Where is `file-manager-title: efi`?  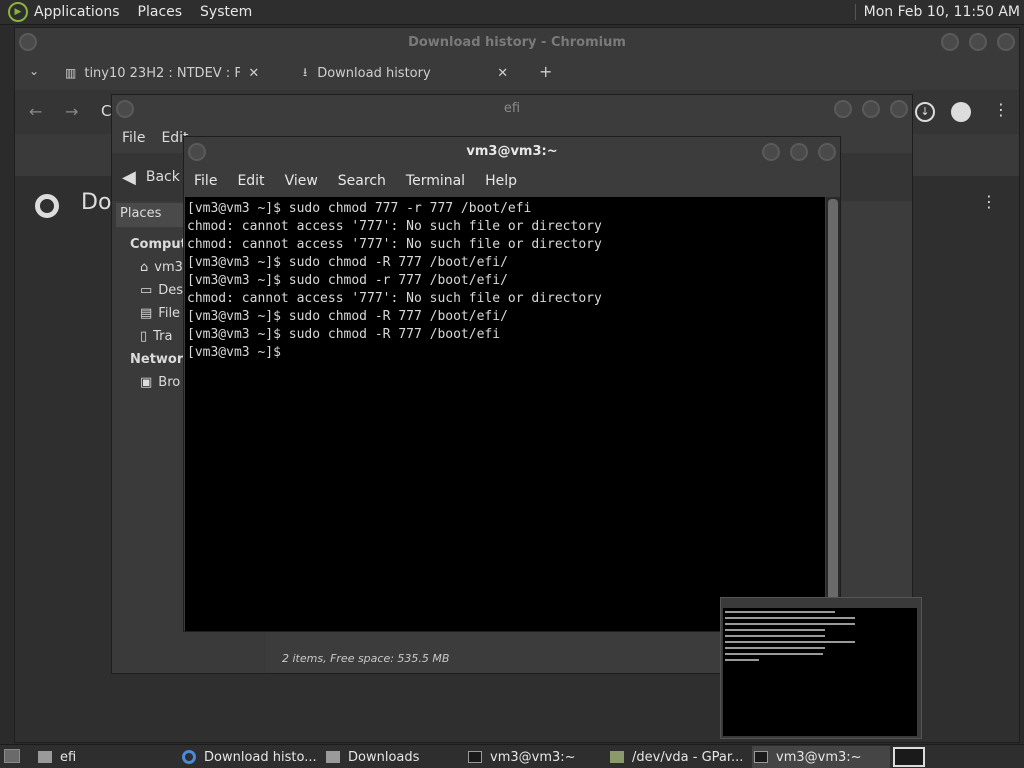
file-manager-title: efi is located at coordinates (512, 108).